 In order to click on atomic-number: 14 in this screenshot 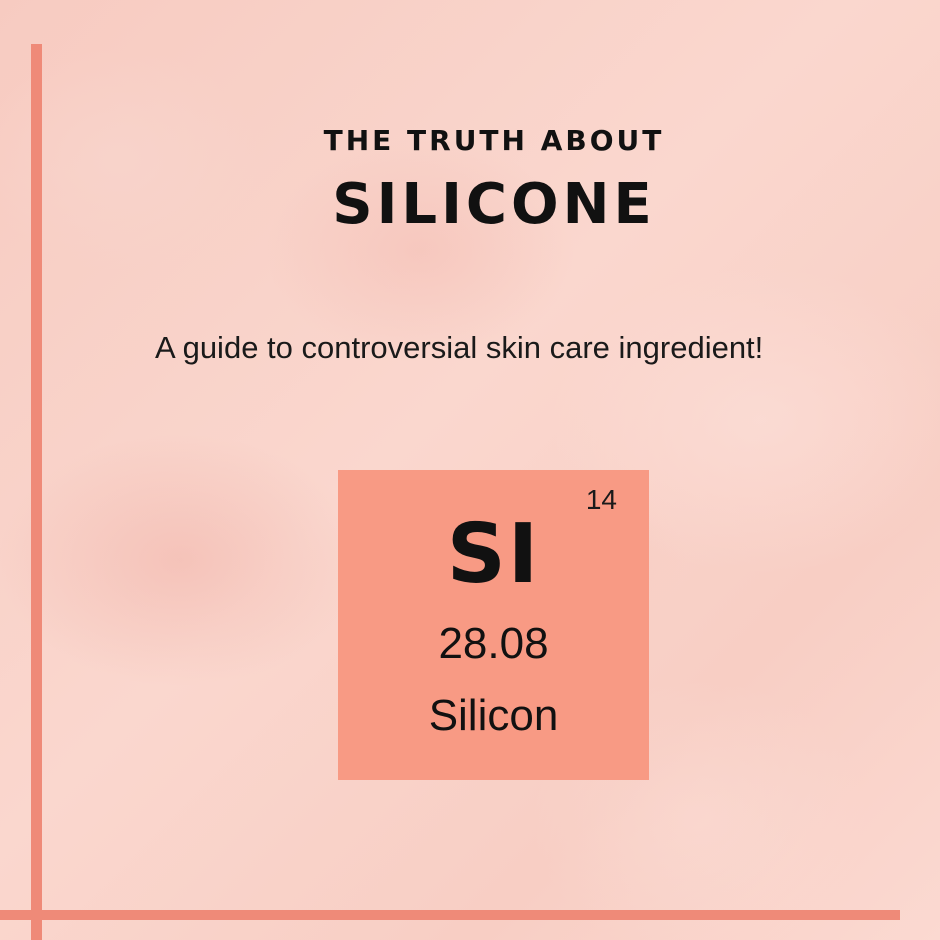, I will do `click(601, 499)`.